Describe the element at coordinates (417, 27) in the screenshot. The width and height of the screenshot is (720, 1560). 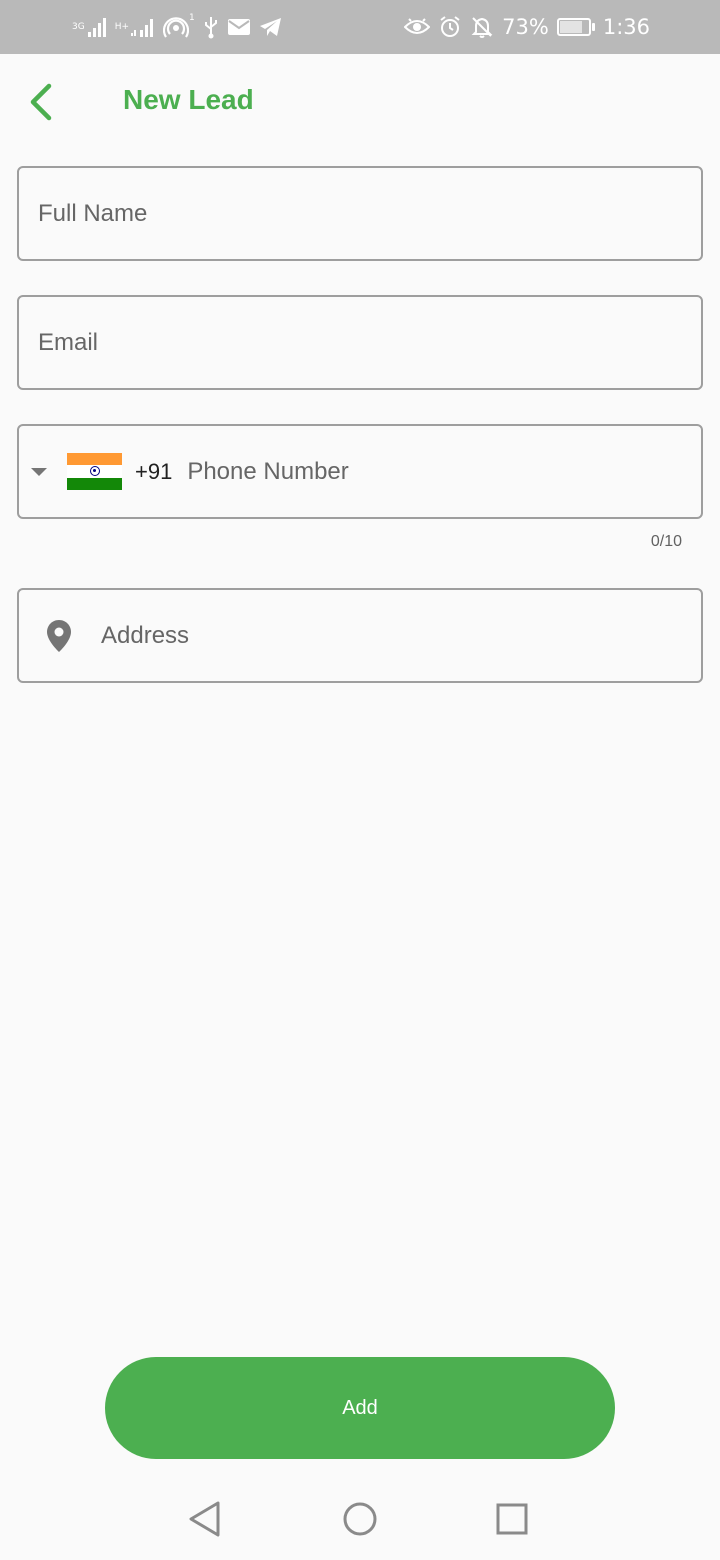
I see `eye-comfort-icon` at that location.